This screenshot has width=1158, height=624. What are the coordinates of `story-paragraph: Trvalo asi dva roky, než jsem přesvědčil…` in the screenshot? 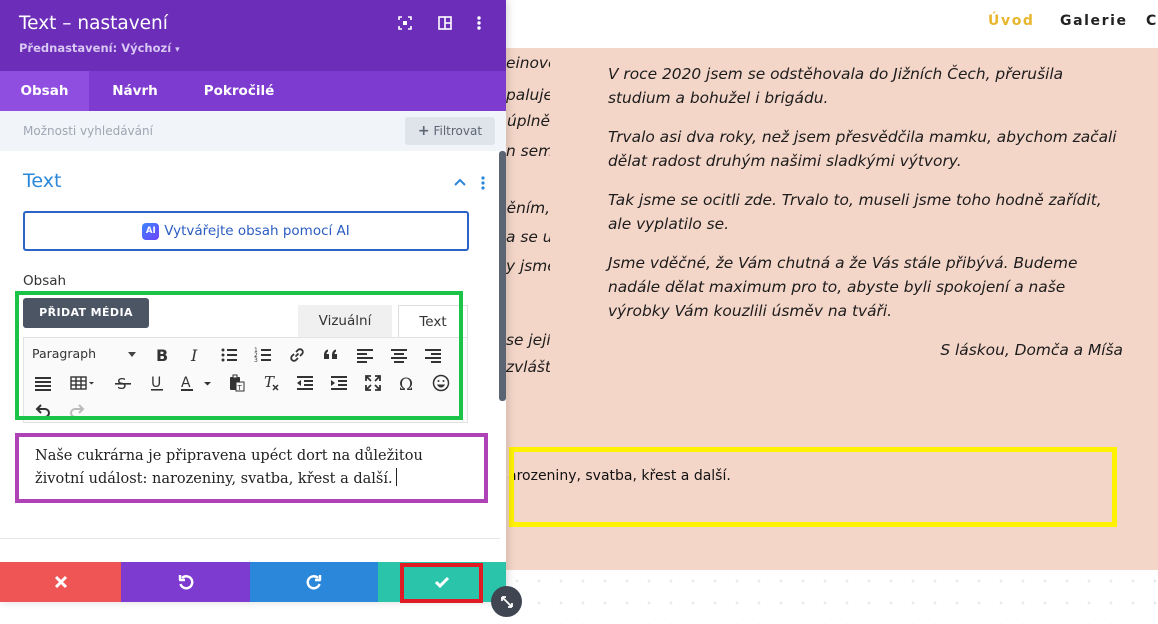 It's located at (862, 149).